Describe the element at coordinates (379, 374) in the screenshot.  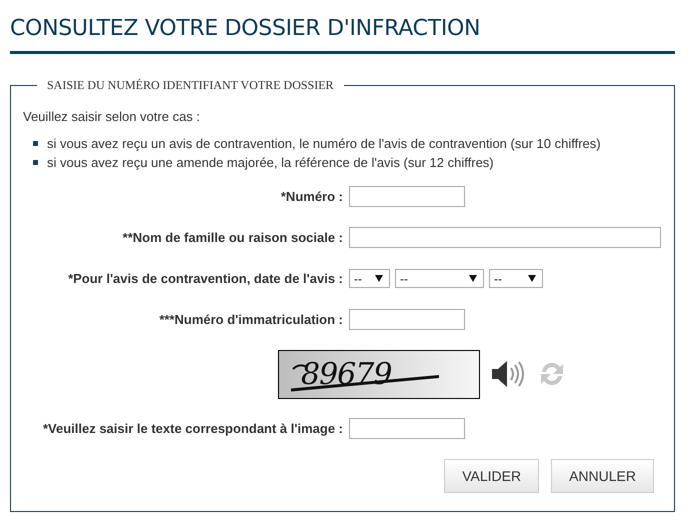
I see `captcha-image: 89679` at that location.